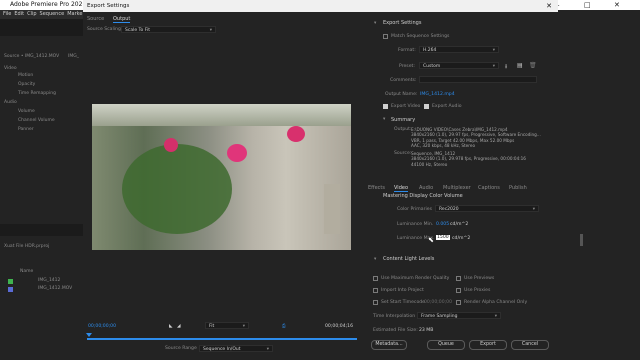  What do you see at coordinates (137, 30) in the screenshot?
I see `source-scaling-value: Scale To Fit` at bounding box center [137, 30].